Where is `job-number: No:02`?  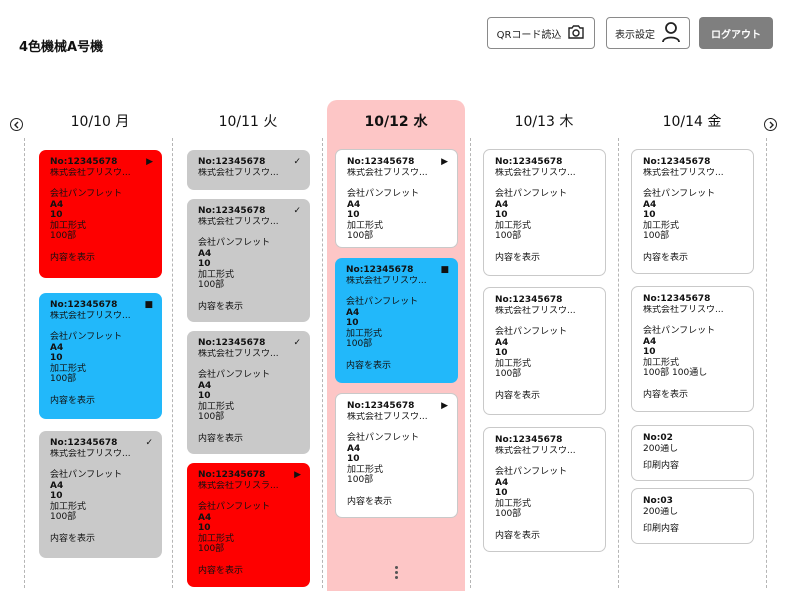 job-number: No:02 is located at coordinates (658, 438).